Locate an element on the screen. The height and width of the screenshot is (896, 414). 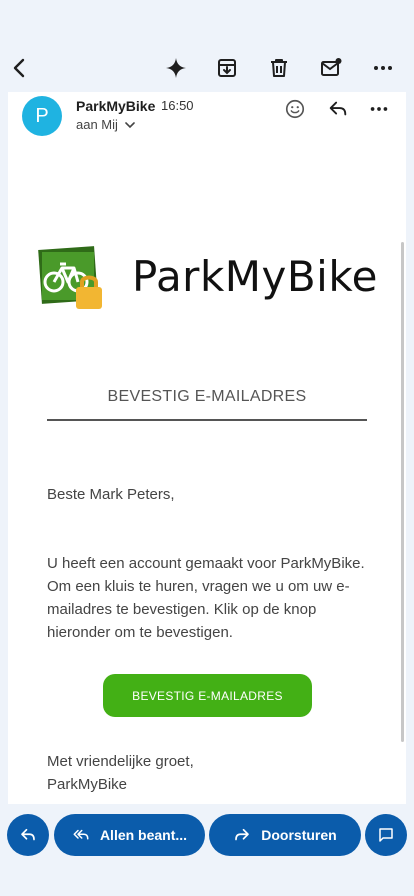
reply-button is located at coordinates (28, 835).